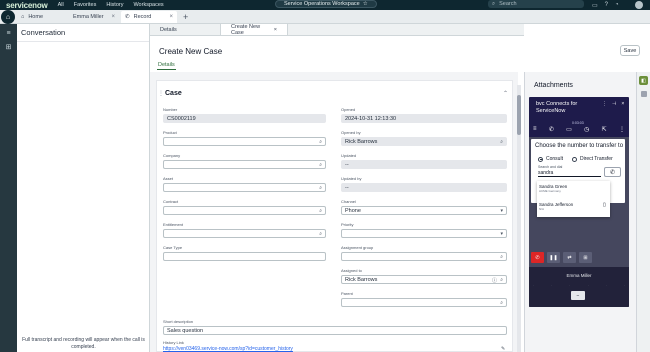 The height and width of the screenshot is (352, 650). Describe the element at coordinates (630, 50) in the screenshot. I see `save-button: Save` at that location.